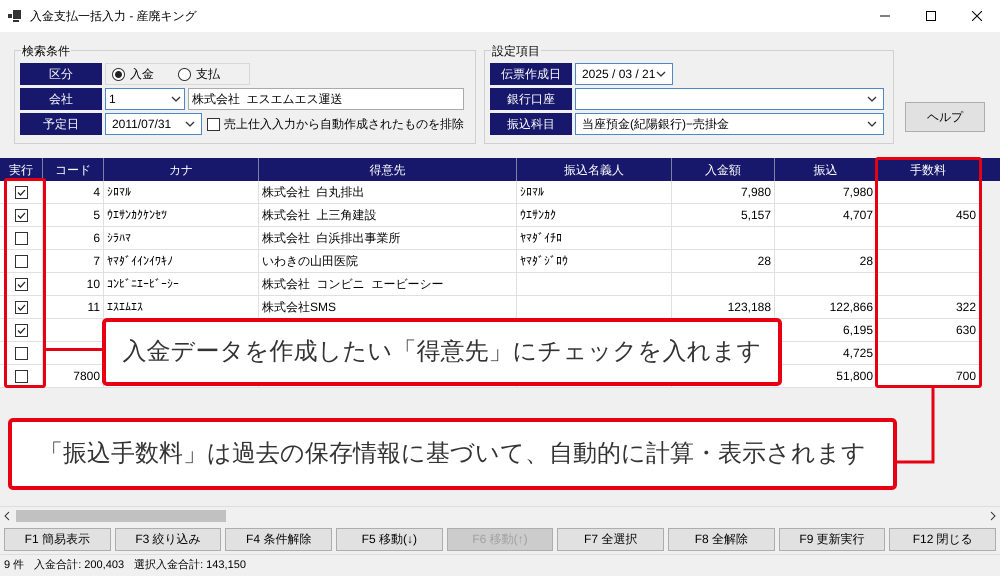 This screenshot has height=576, width=1000. What do you see at coordinates (181, 169) in the screenshot?
I see `column-header: カナ` at bounding box center [181, 169].